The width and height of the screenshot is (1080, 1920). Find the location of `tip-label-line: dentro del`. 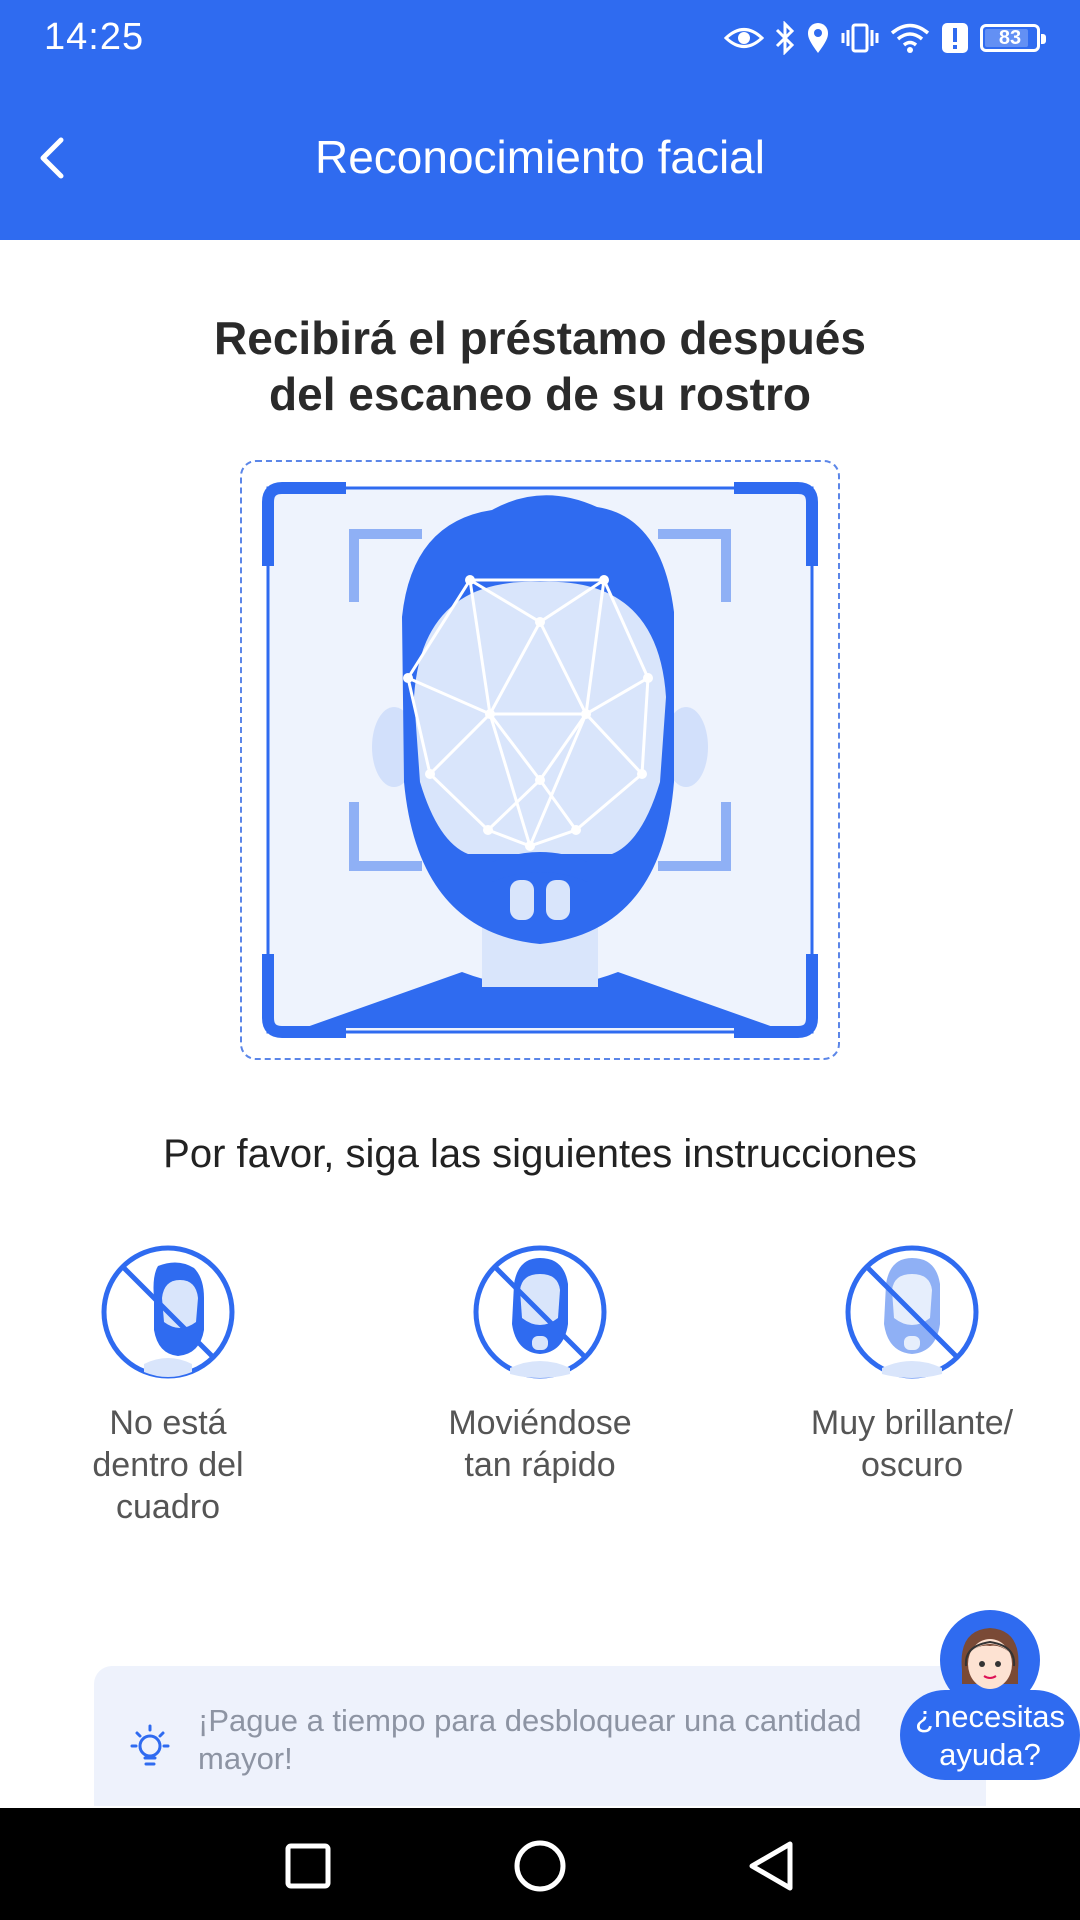

tip-label-line: dentro del is located at coordinates (168, 1465).